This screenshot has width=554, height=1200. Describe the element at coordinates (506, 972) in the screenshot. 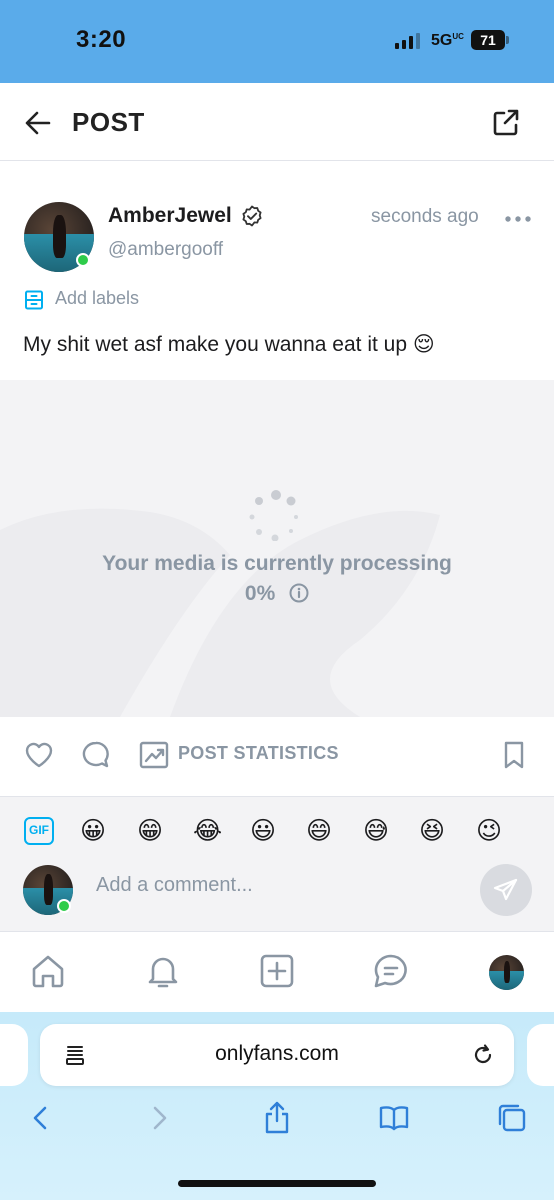

I see `profile-nav-avatar` at that location.